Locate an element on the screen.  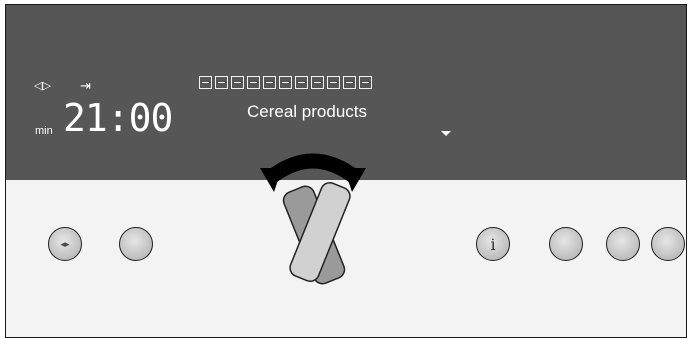
fan-grill-icon is located at coordinates (269, 82).